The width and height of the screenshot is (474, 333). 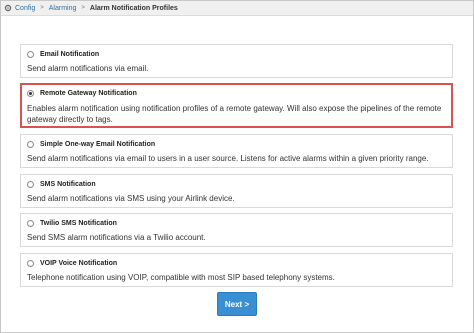 I want to click on gear-icon, so click(x=8, y=8).